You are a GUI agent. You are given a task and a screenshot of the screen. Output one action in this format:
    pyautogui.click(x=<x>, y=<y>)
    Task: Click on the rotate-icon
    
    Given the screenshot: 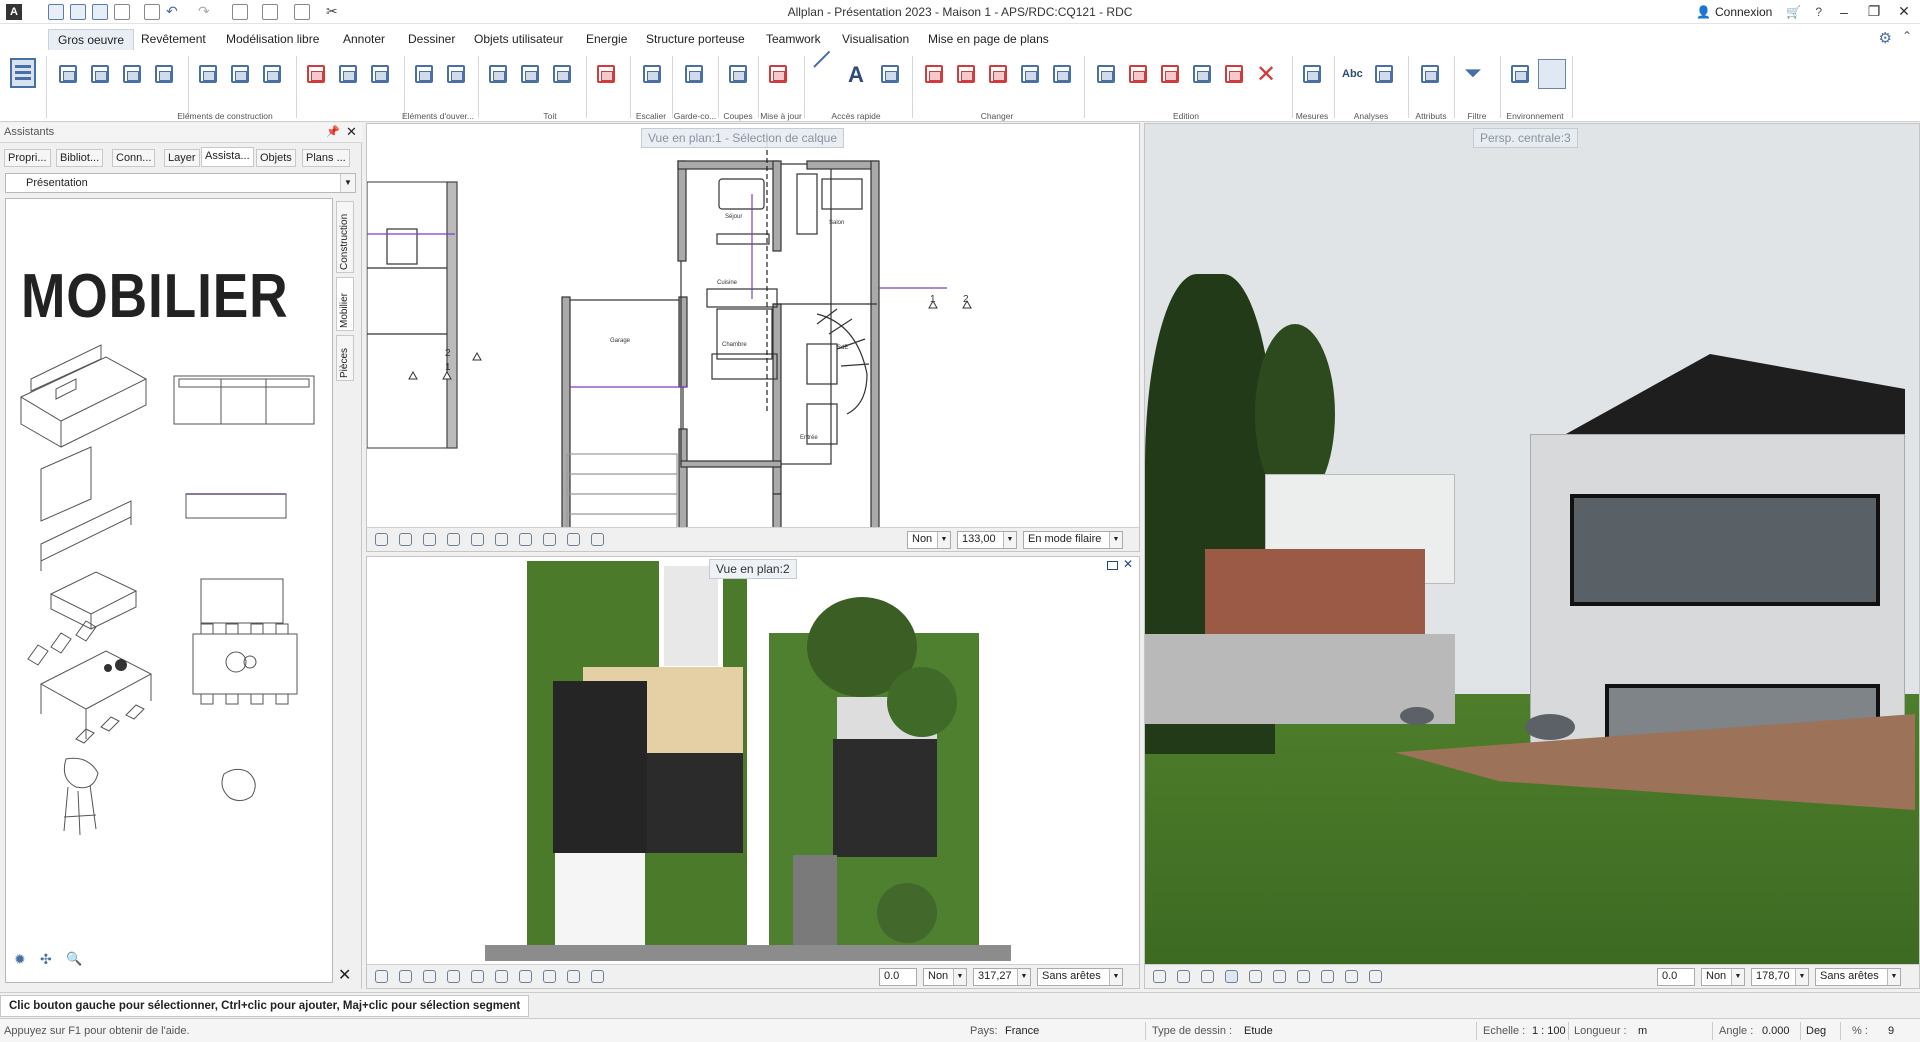 What is the action you would take?
    pyautogui.click(x=1170, y=75)
    